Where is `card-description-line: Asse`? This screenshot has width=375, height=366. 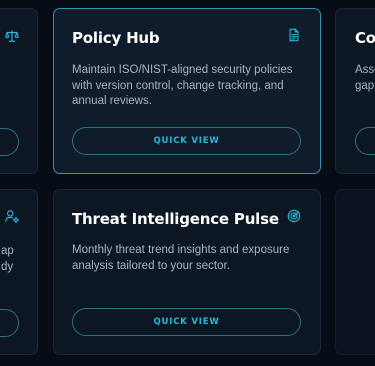
card-description-line: Asse is located at coordinates (365, 70).